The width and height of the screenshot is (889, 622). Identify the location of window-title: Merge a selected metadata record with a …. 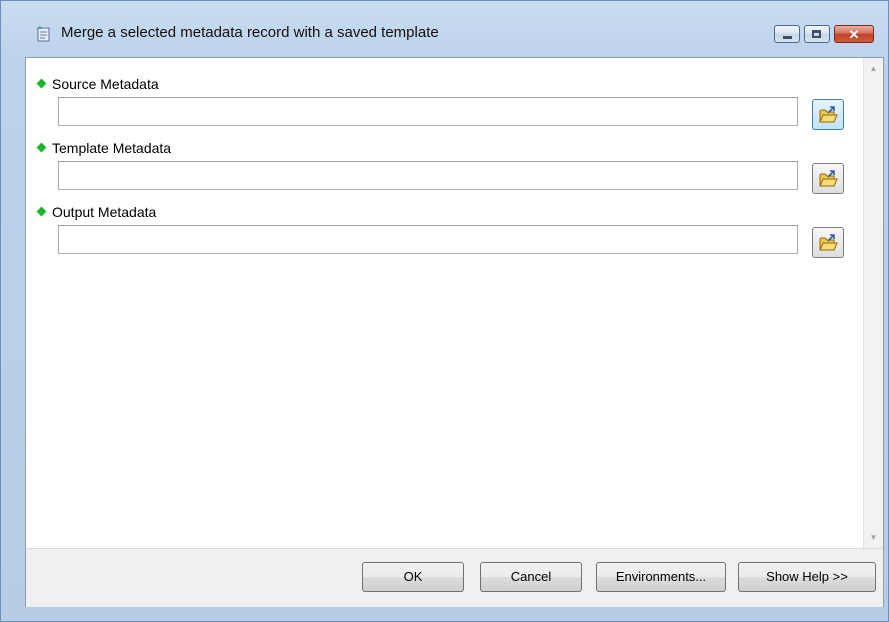
(250, 32).